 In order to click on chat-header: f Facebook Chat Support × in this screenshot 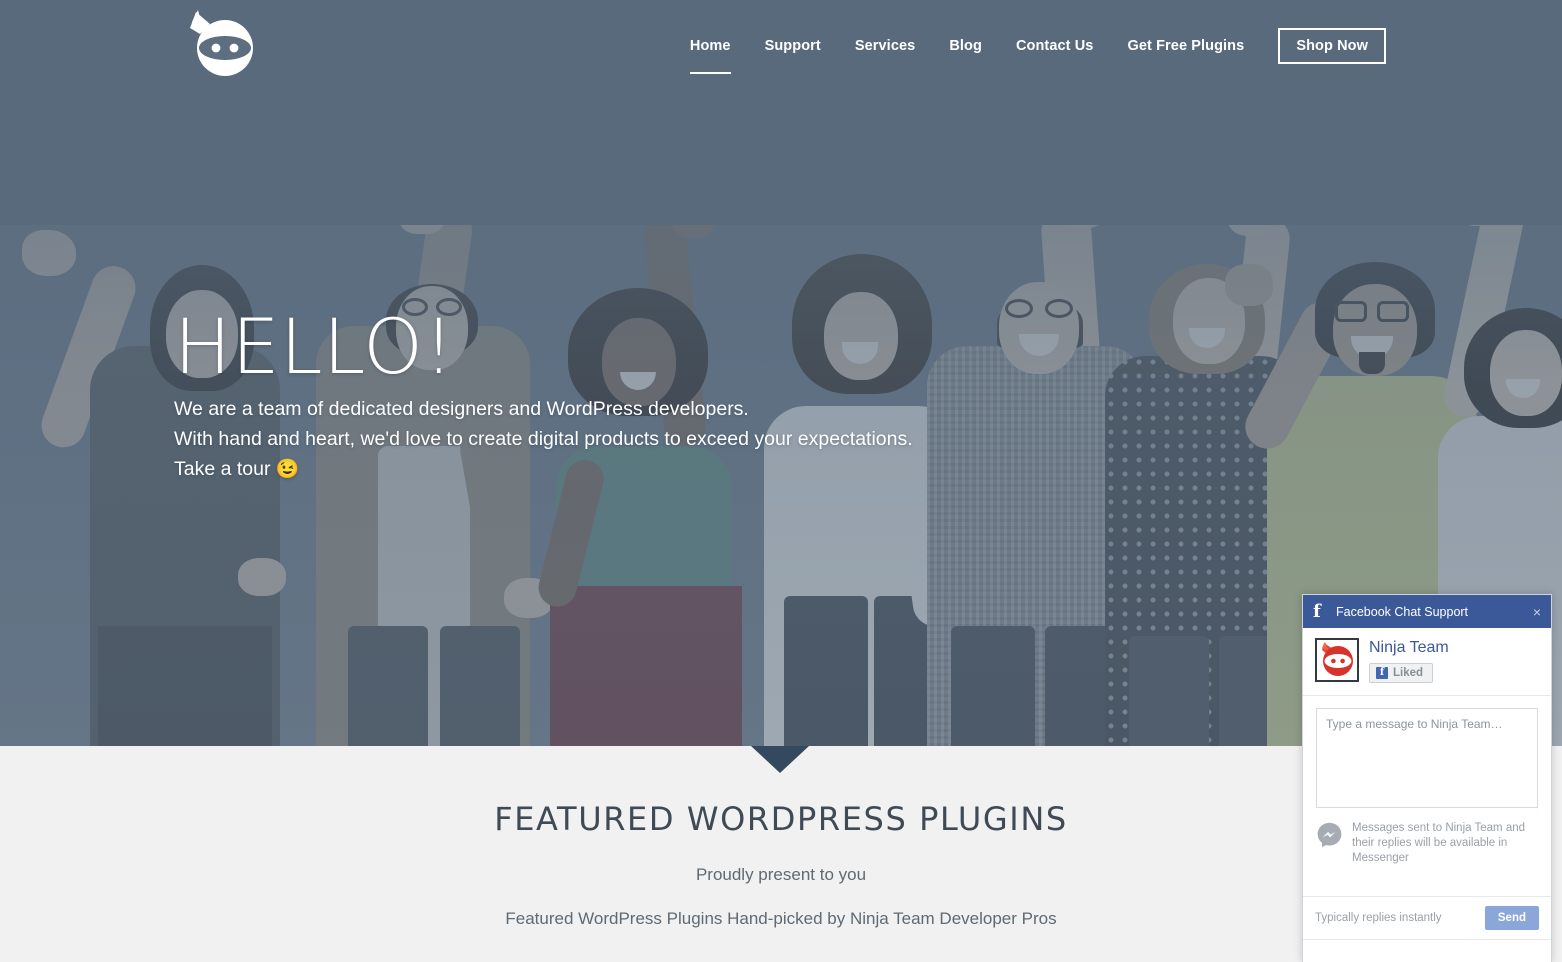, I will do `click(1427, 611)`.